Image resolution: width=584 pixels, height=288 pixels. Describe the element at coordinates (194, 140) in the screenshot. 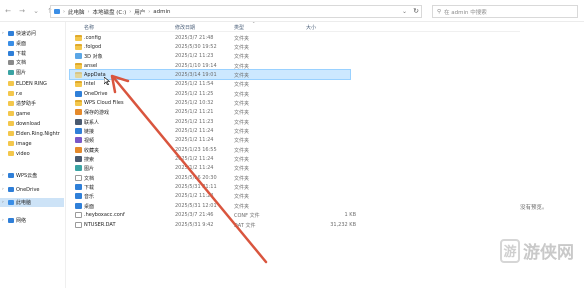

I see `file-date: 2025/1/2 11:24` at that location.